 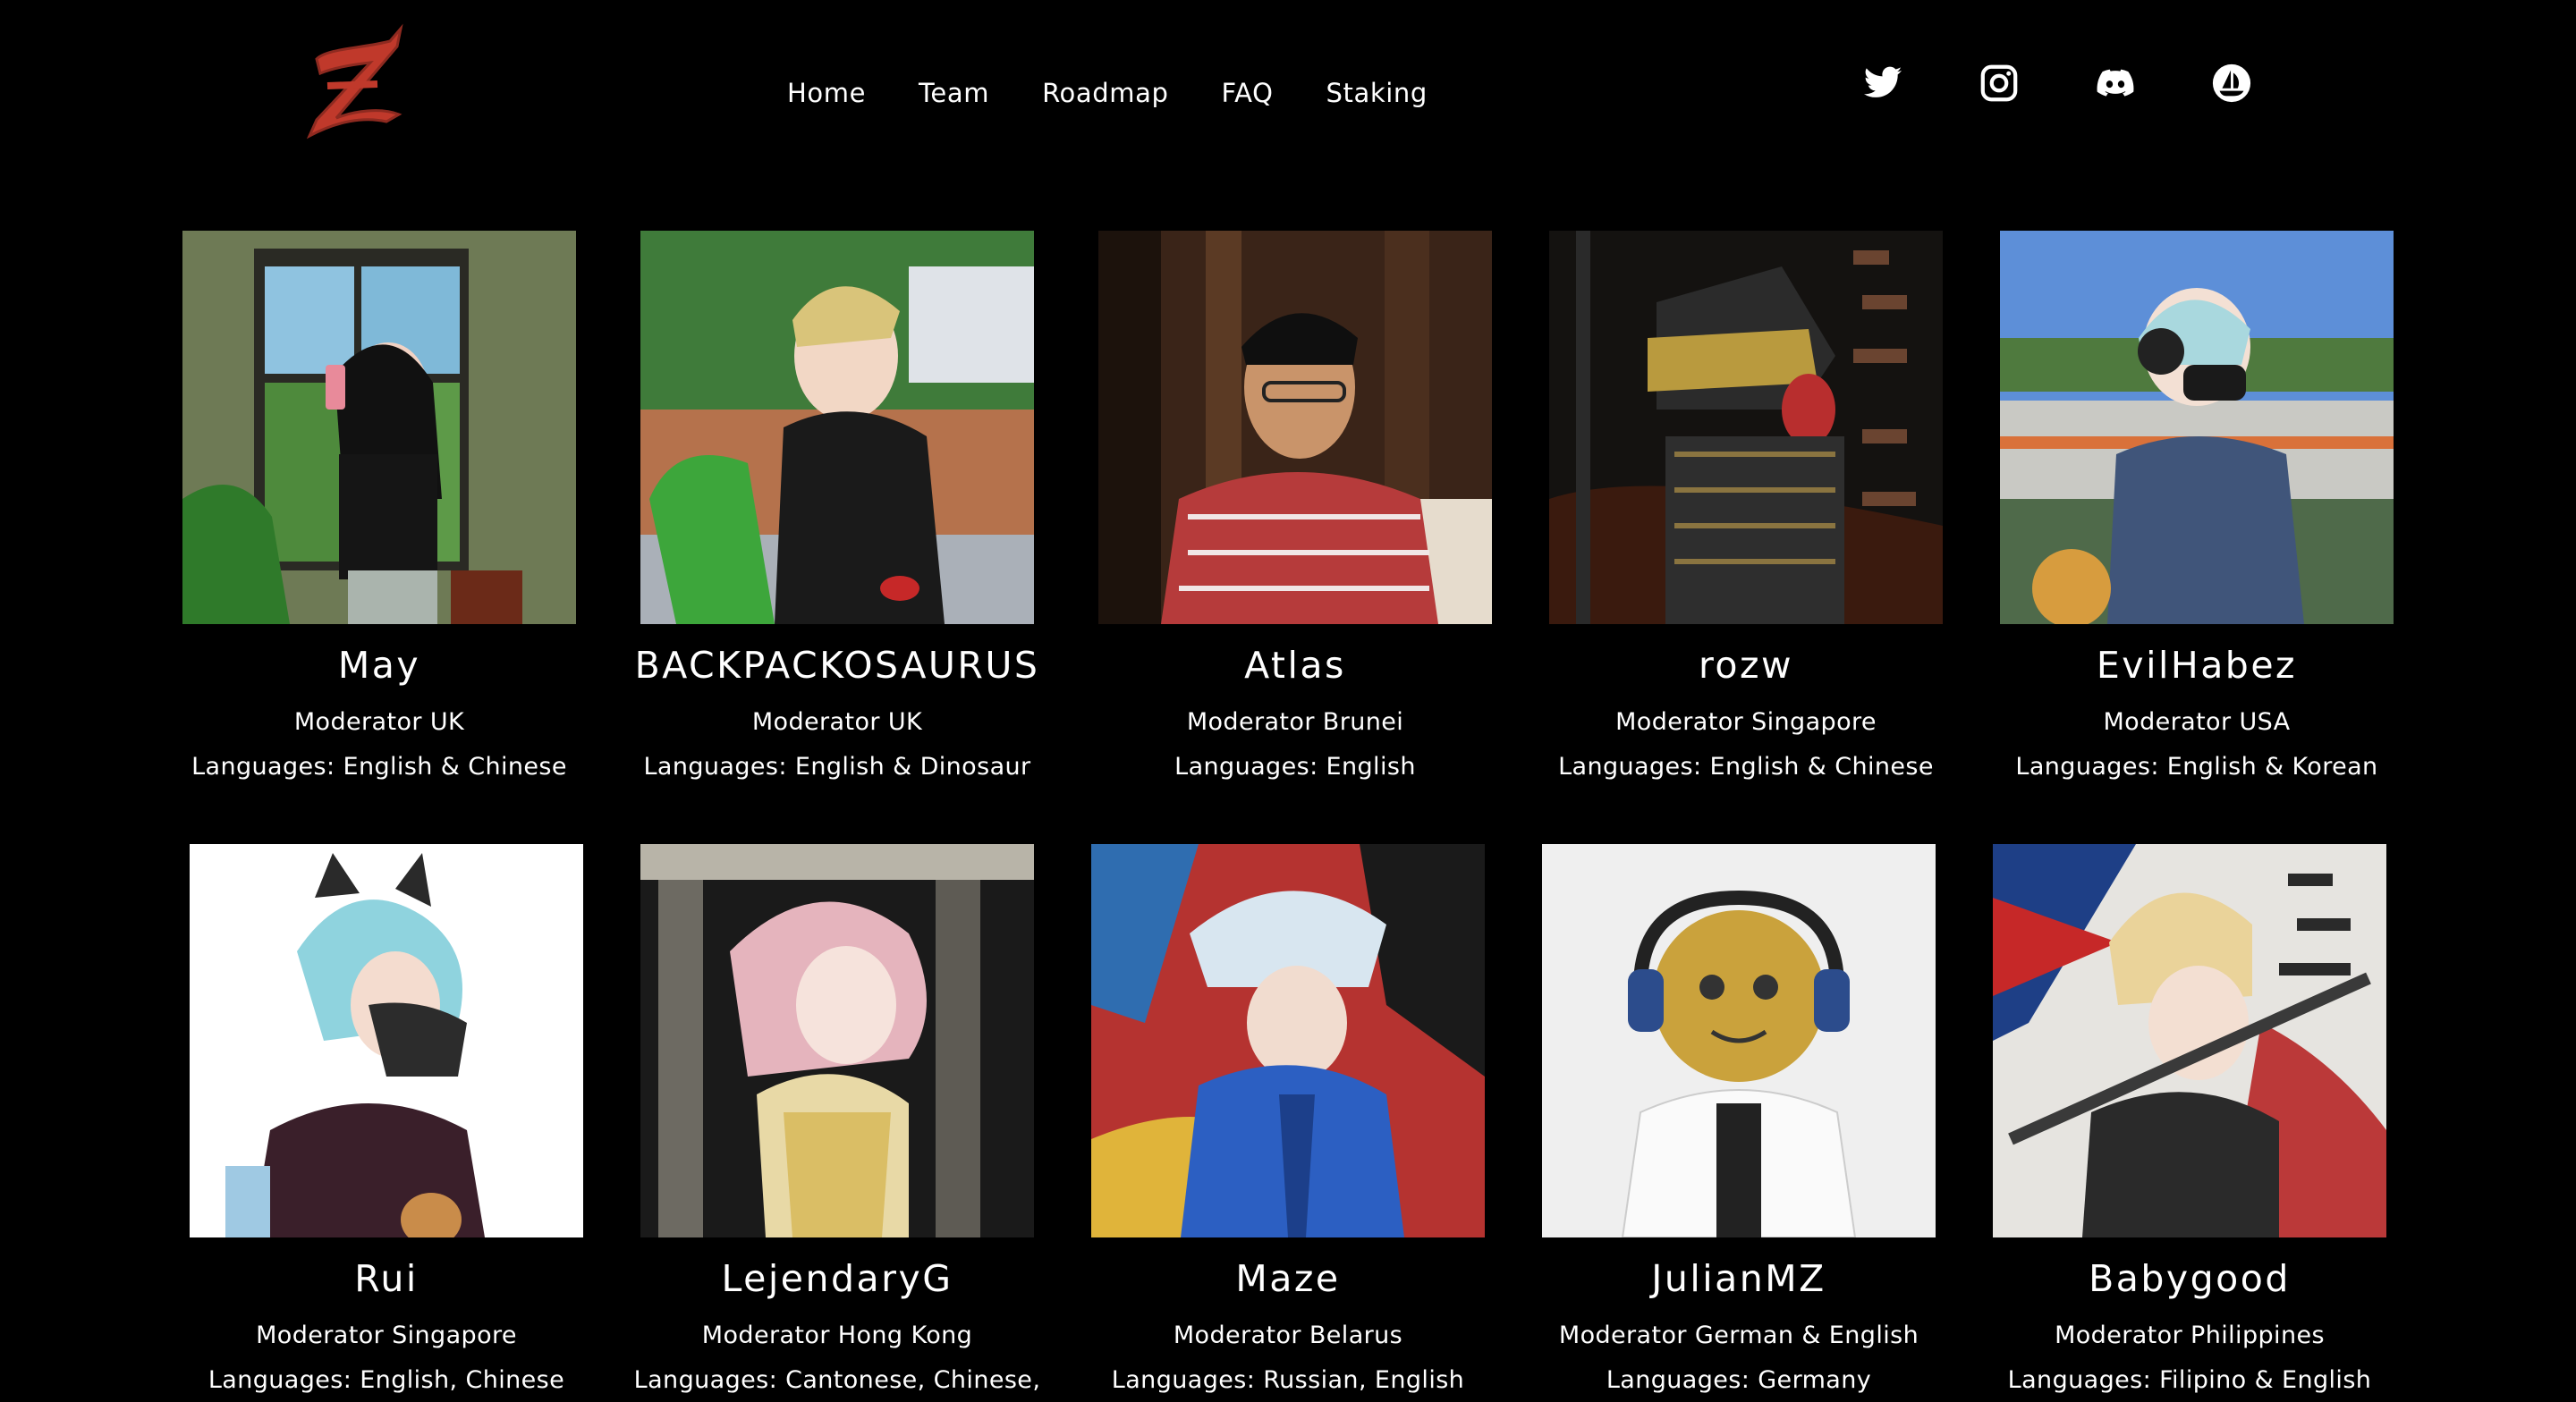 I want to click on discord-icon, so click(x=2115, y=83).